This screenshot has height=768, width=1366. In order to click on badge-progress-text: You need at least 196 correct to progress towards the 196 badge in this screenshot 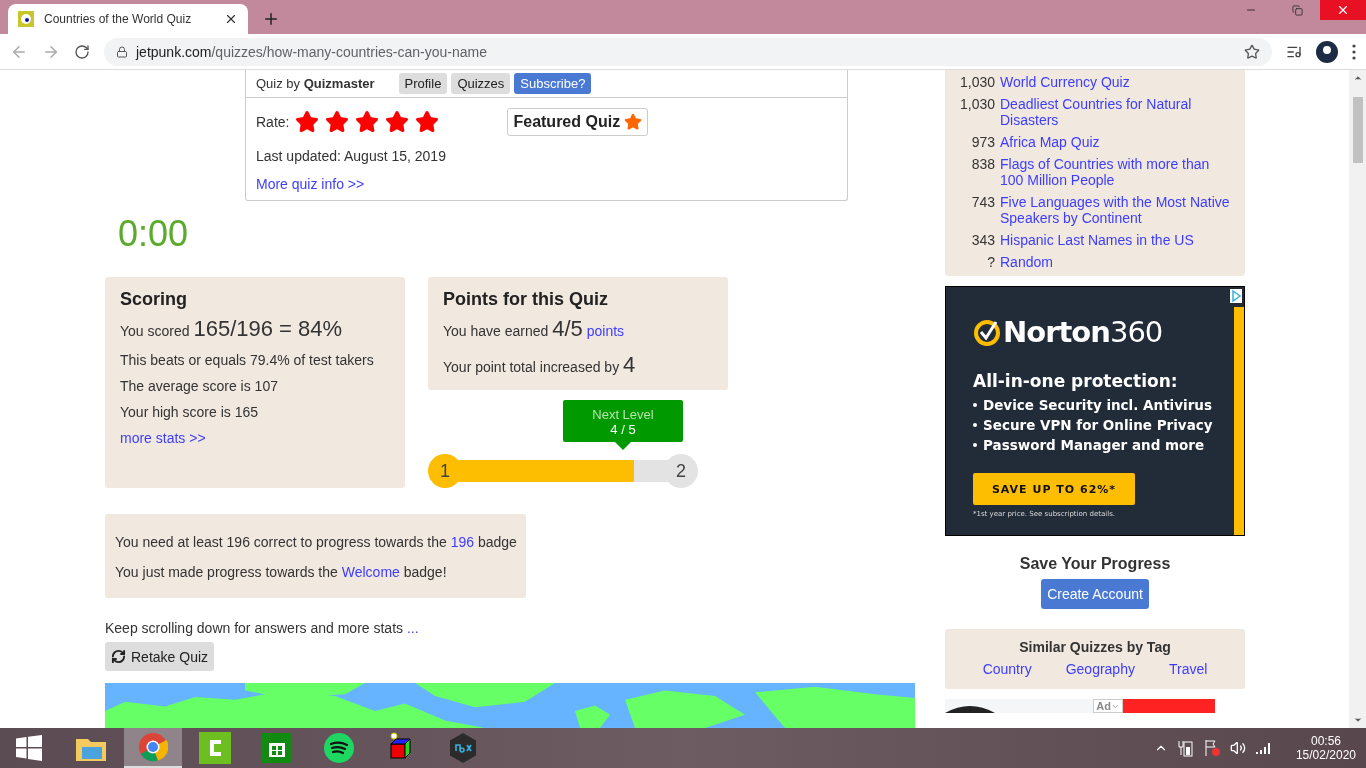, I will do `click(315, 542)`.